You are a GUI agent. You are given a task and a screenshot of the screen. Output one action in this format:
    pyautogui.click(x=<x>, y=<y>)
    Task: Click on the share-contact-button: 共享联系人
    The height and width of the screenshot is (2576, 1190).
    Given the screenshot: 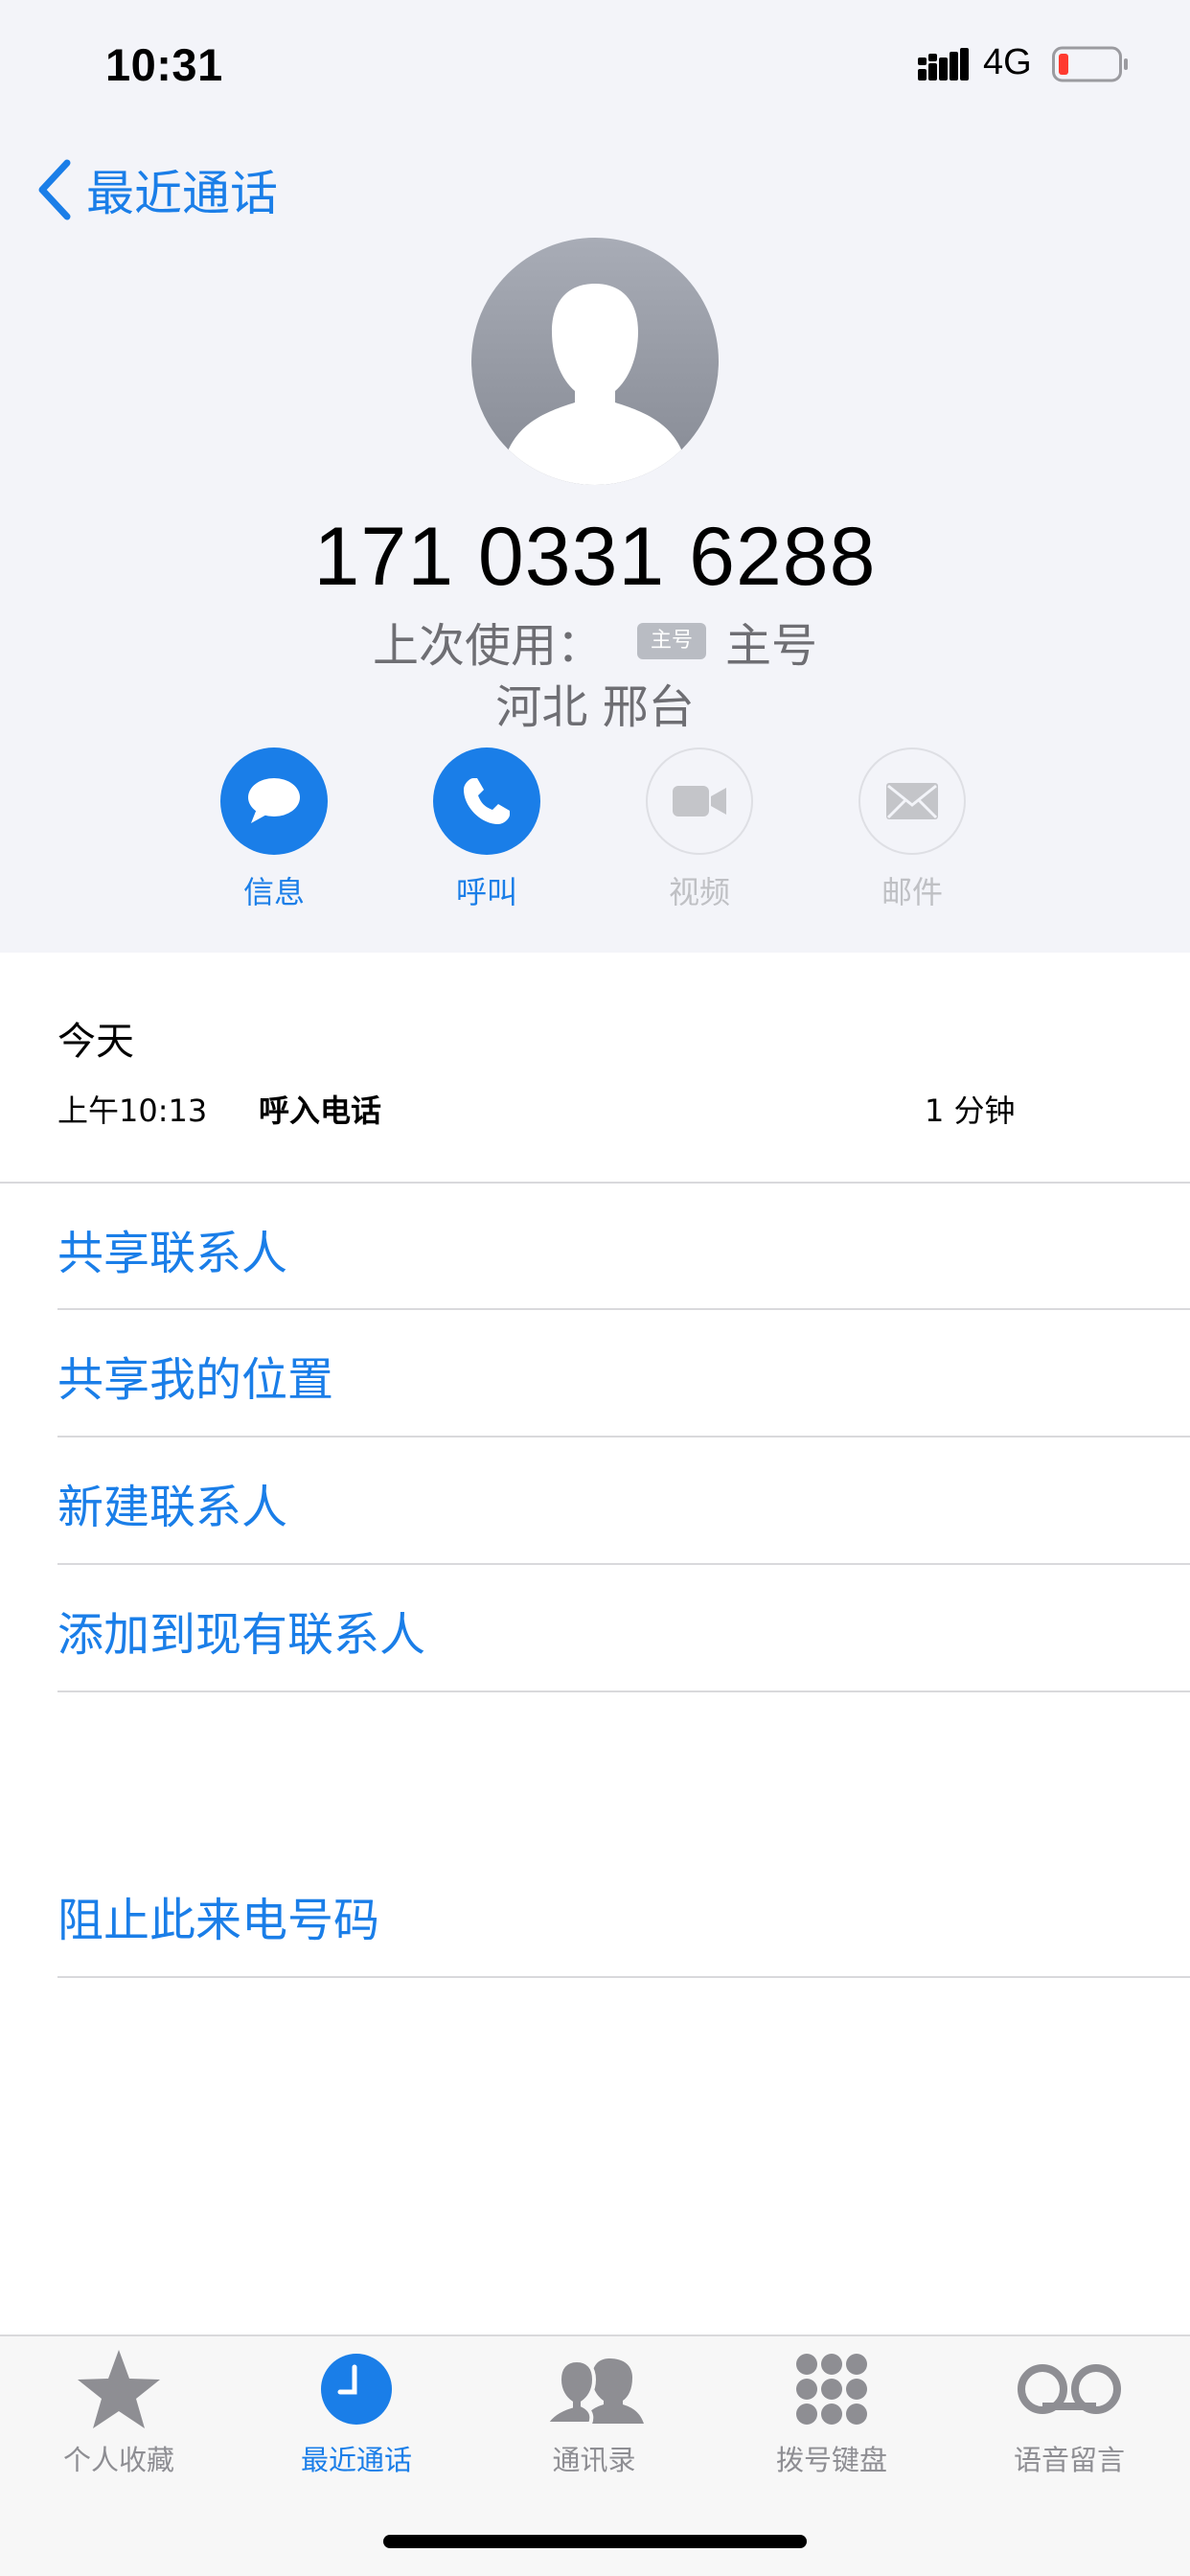 What is the action you would take?
    pyautogui.click(x=172, y=1249)
    